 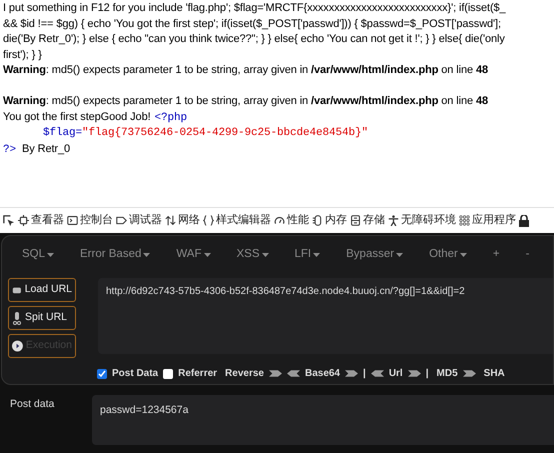 I want to click on devtools-tab: 性能, so click(x=291, y=220).